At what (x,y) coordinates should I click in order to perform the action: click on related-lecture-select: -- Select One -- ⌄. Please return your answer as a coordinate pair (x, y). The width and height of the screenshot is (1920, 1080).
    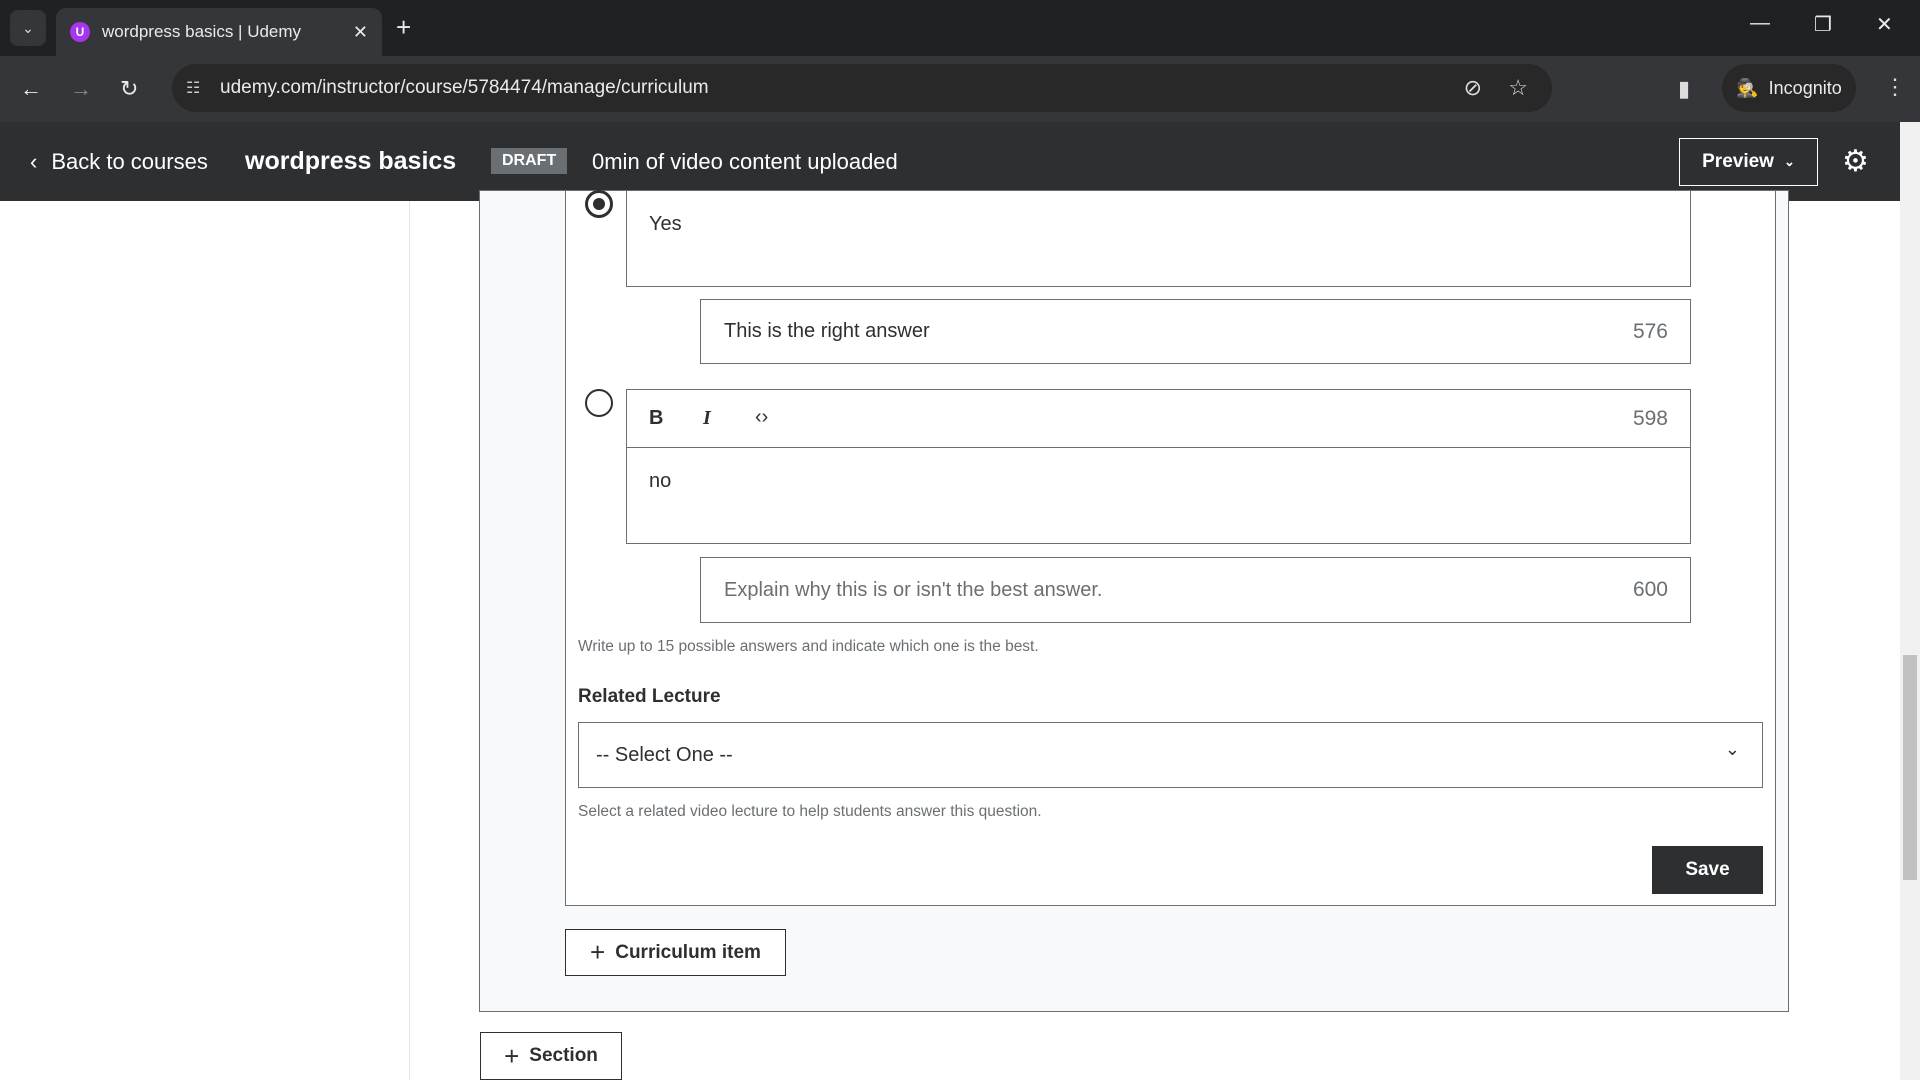
    Looking at the image, I should click on (1170, 755).